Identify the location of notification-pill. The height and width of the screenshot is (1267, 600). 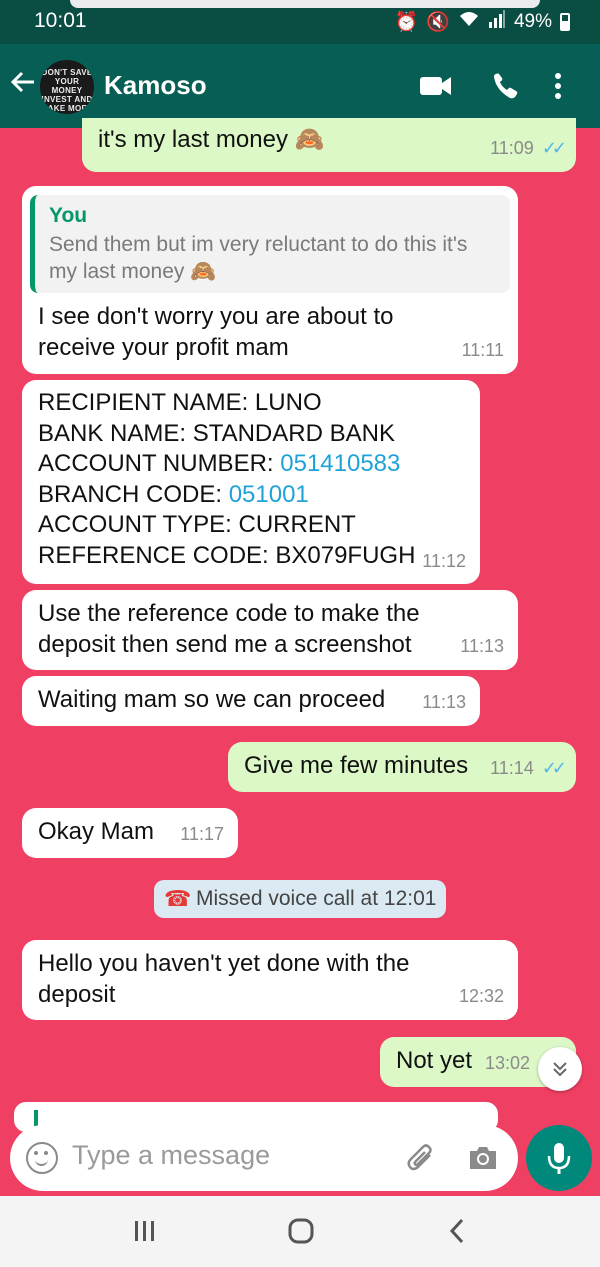
(305, 4).